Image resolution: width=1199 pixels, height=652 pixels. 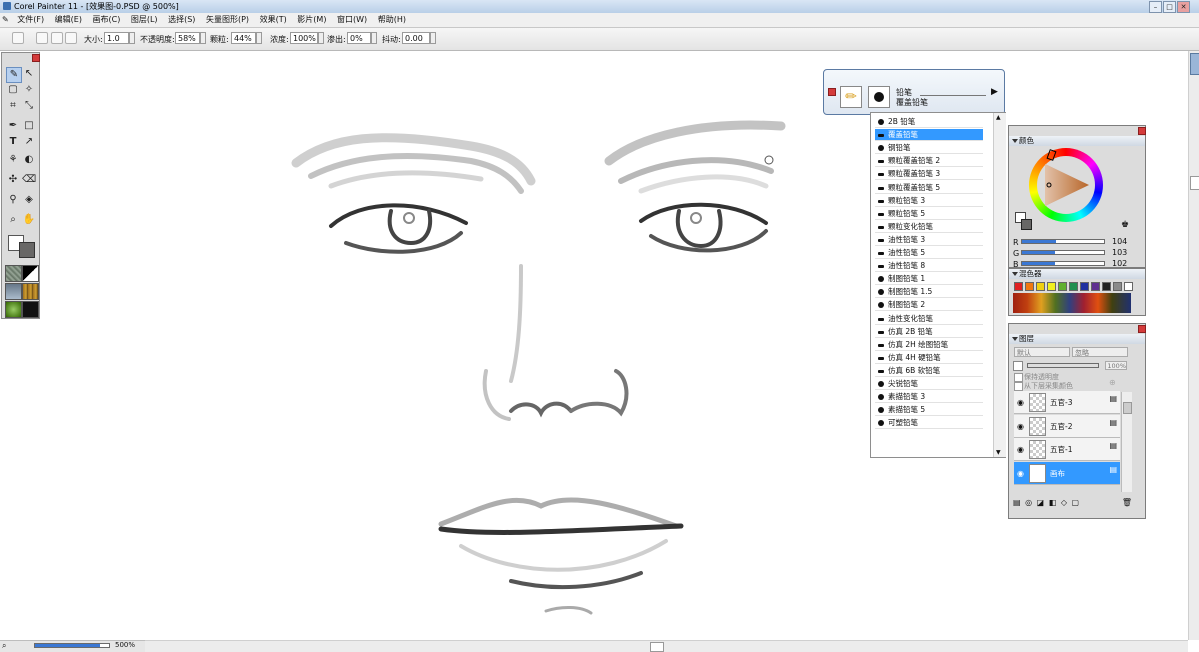 What do you see at coordinates (929, 358) in the screenshot?
I see `brush-variant-item: 仿真 4H 硬铅笔` at bounding box center [929, 358].